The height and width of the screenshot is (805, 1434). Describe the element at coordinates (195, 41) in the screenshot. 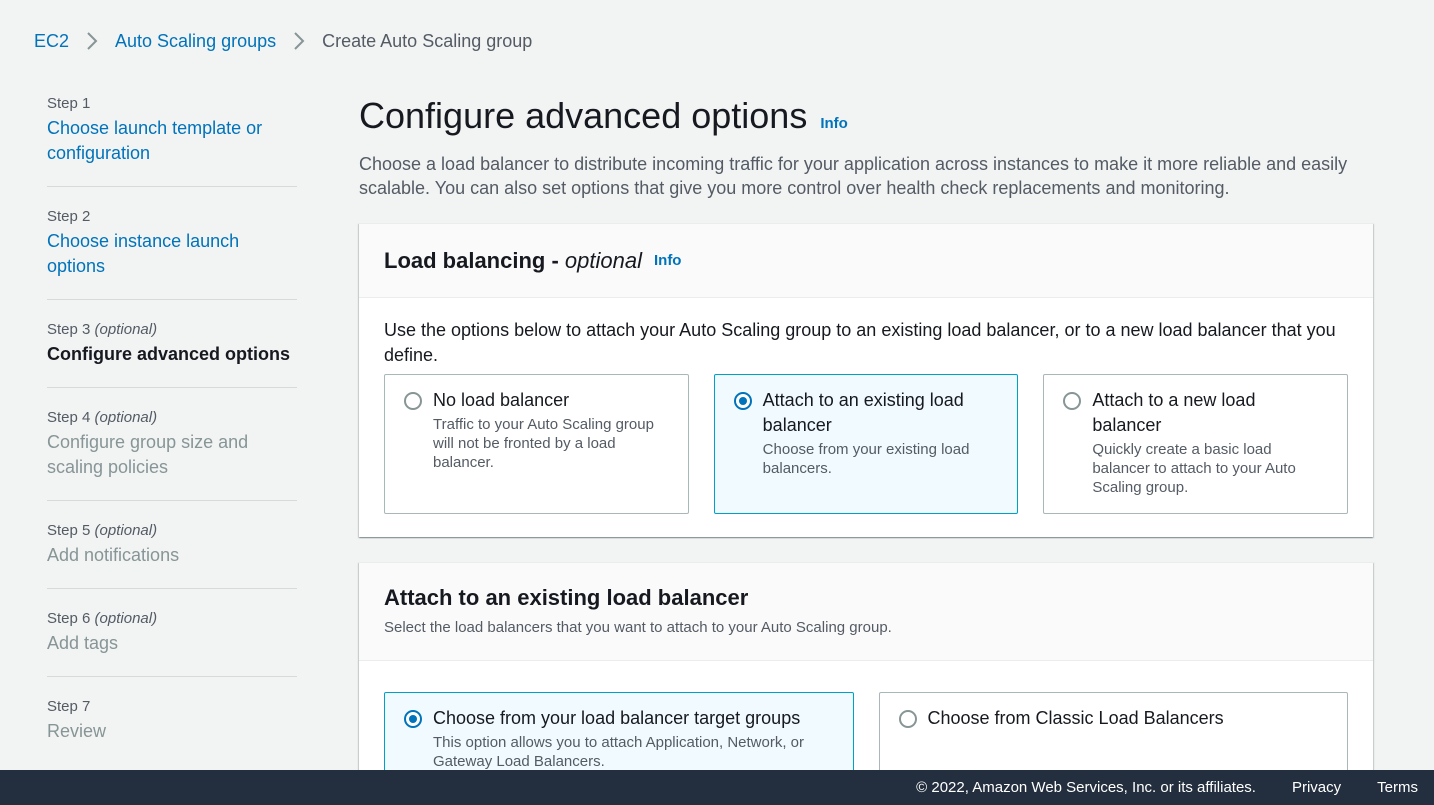

I see `breadcrumb-auto-scaling-groups: Auto Scaling groups` at that location.